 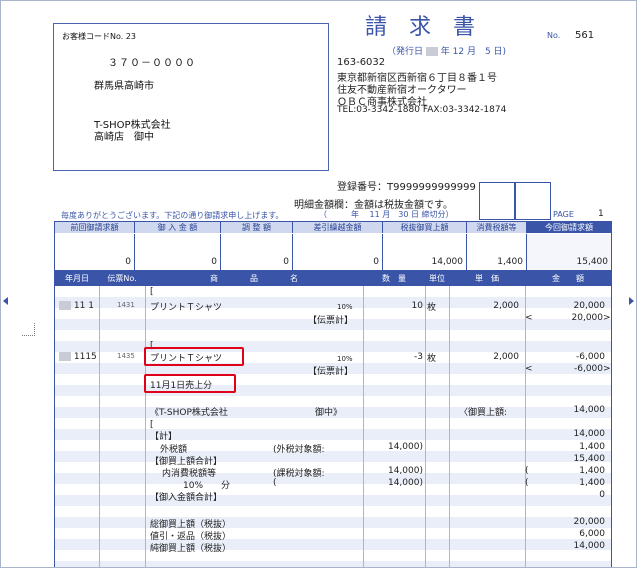 I want to click on entry-date: 1115, so click(x=78, y=357).